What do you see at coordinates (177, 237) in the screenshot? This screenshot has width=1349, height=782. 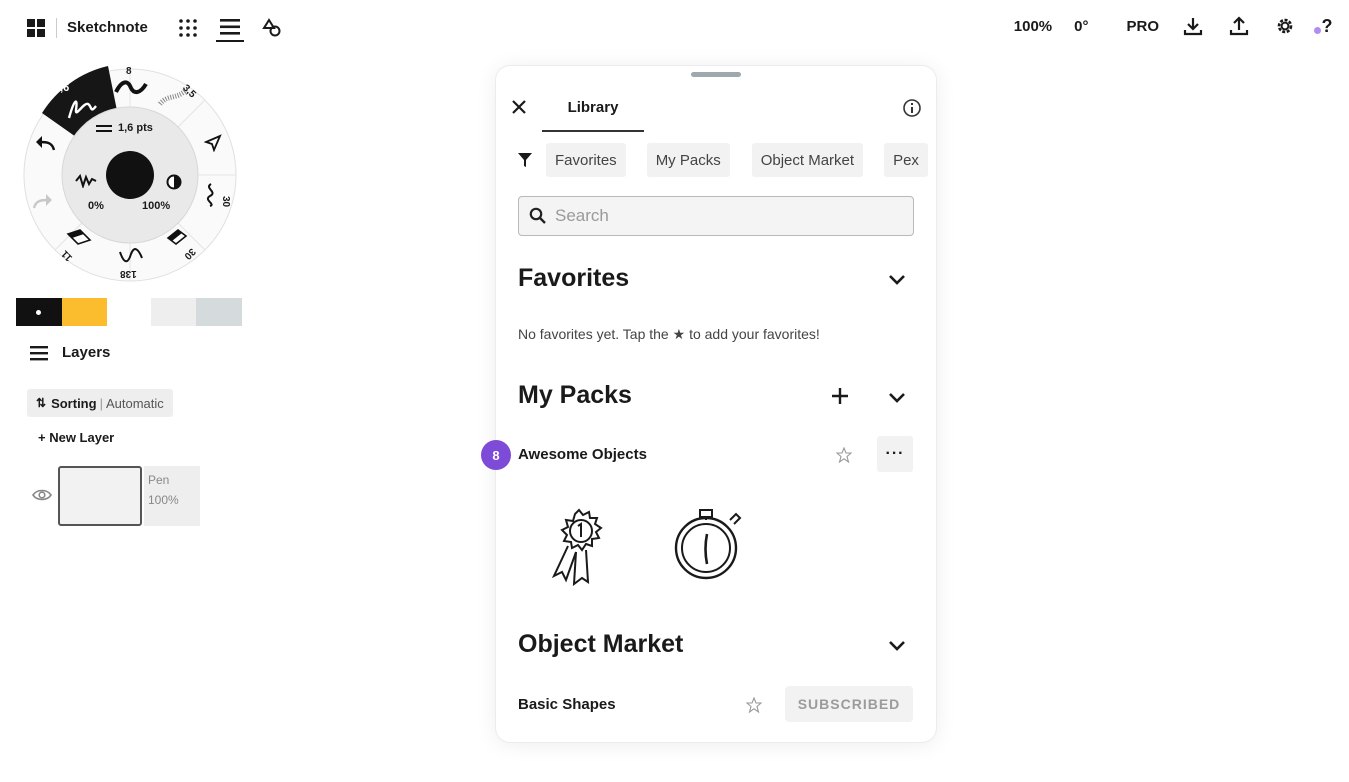 I see `eraser-icon` at bounding box center [177, 237].